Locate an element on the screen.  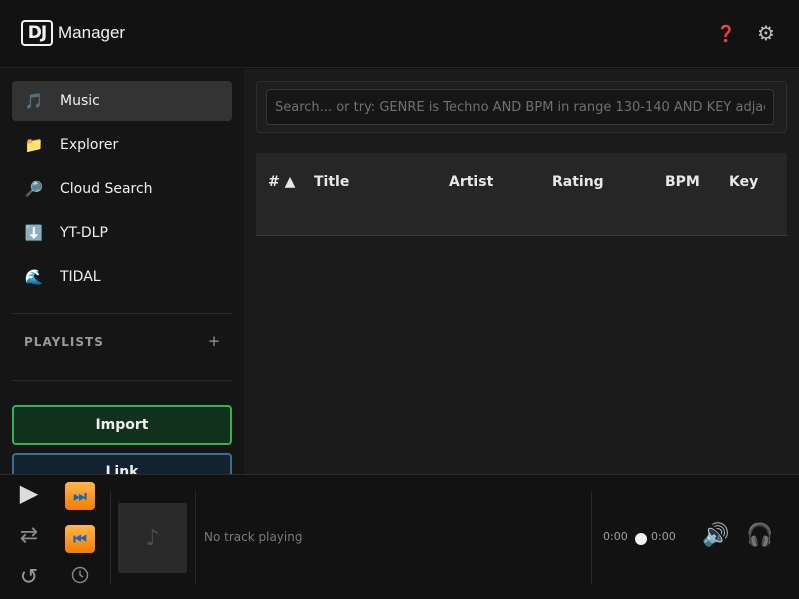
sidebar-item-label: Cloud Search is located at coordinates (106, 189).